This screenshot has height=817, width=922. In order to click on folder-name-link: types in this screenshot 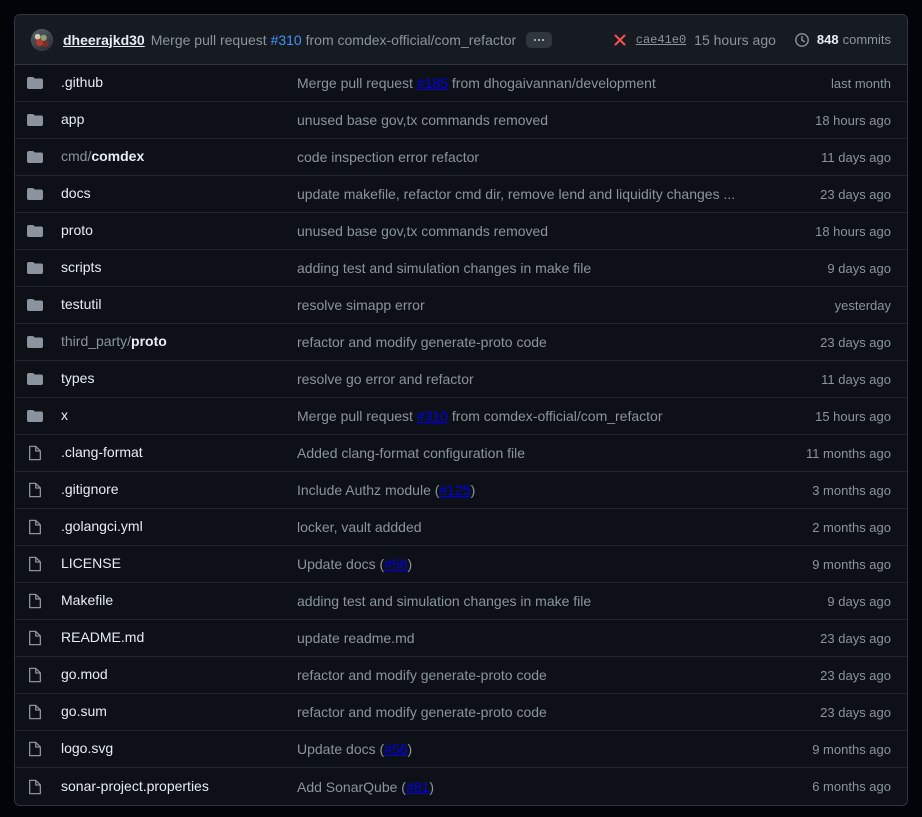, I will do `click(77, 378)`.